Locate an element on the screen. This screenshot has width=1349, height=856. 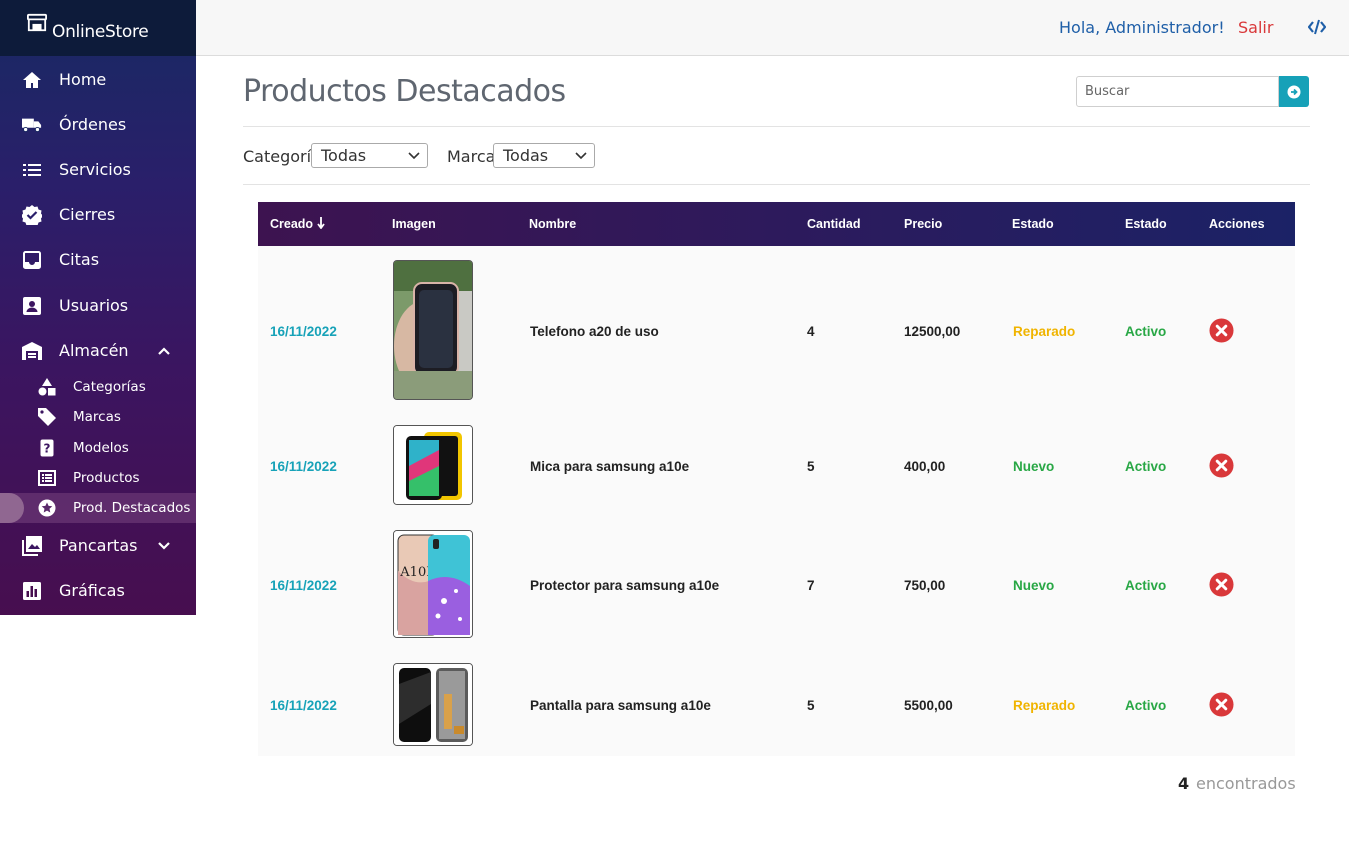
column-header-imagen: Imagen is located at coordinates (414, 224).